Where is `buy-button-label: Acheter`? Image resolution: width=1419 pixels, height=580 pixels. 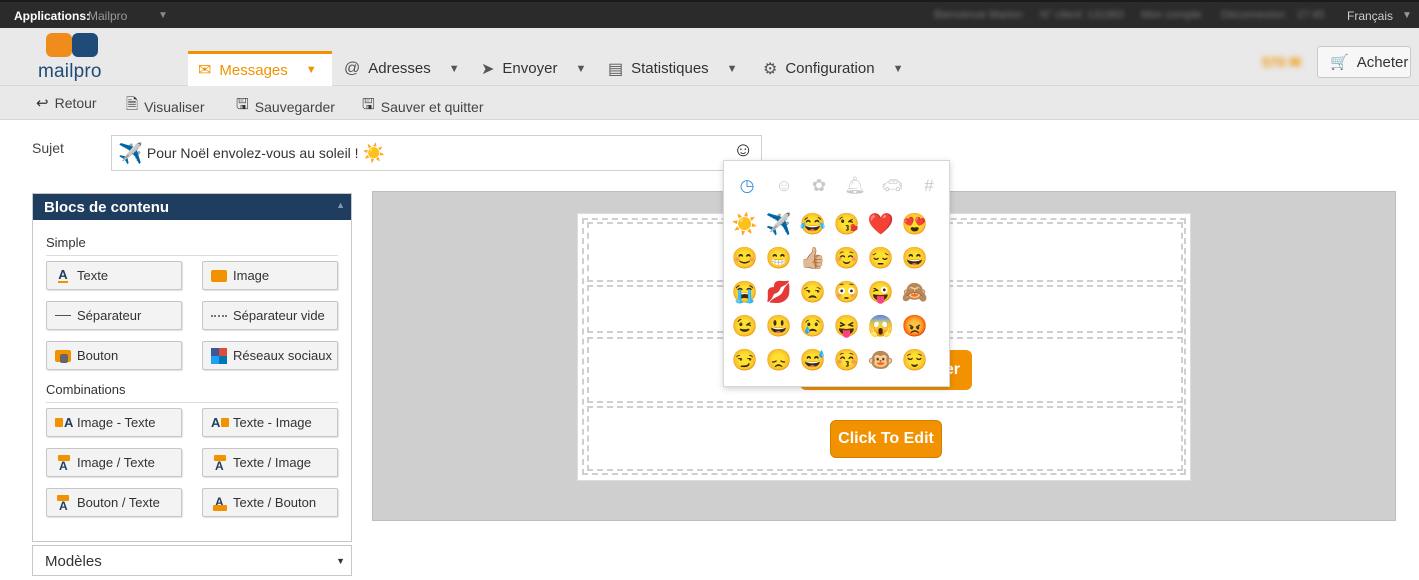
buy-button-label: Acheter is located at coordinates (1382, 62).